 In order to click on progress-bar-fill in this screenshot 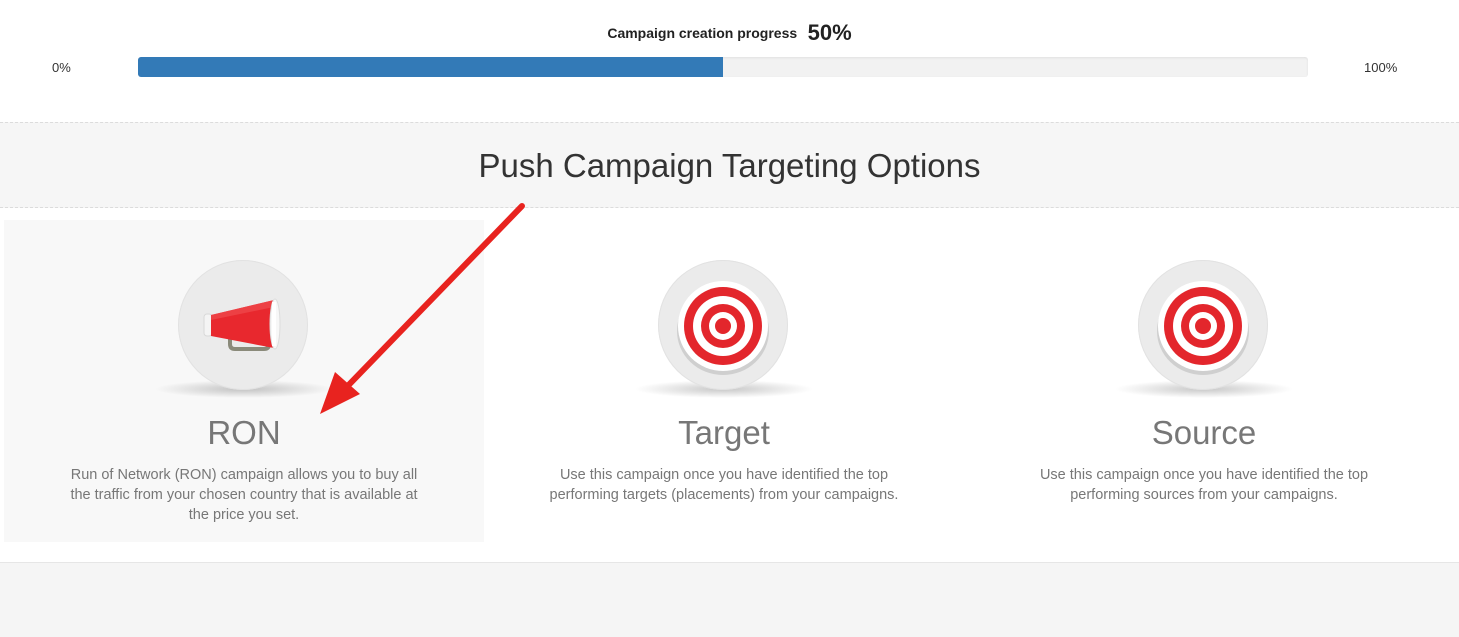, I will do `click(430, 67)`.